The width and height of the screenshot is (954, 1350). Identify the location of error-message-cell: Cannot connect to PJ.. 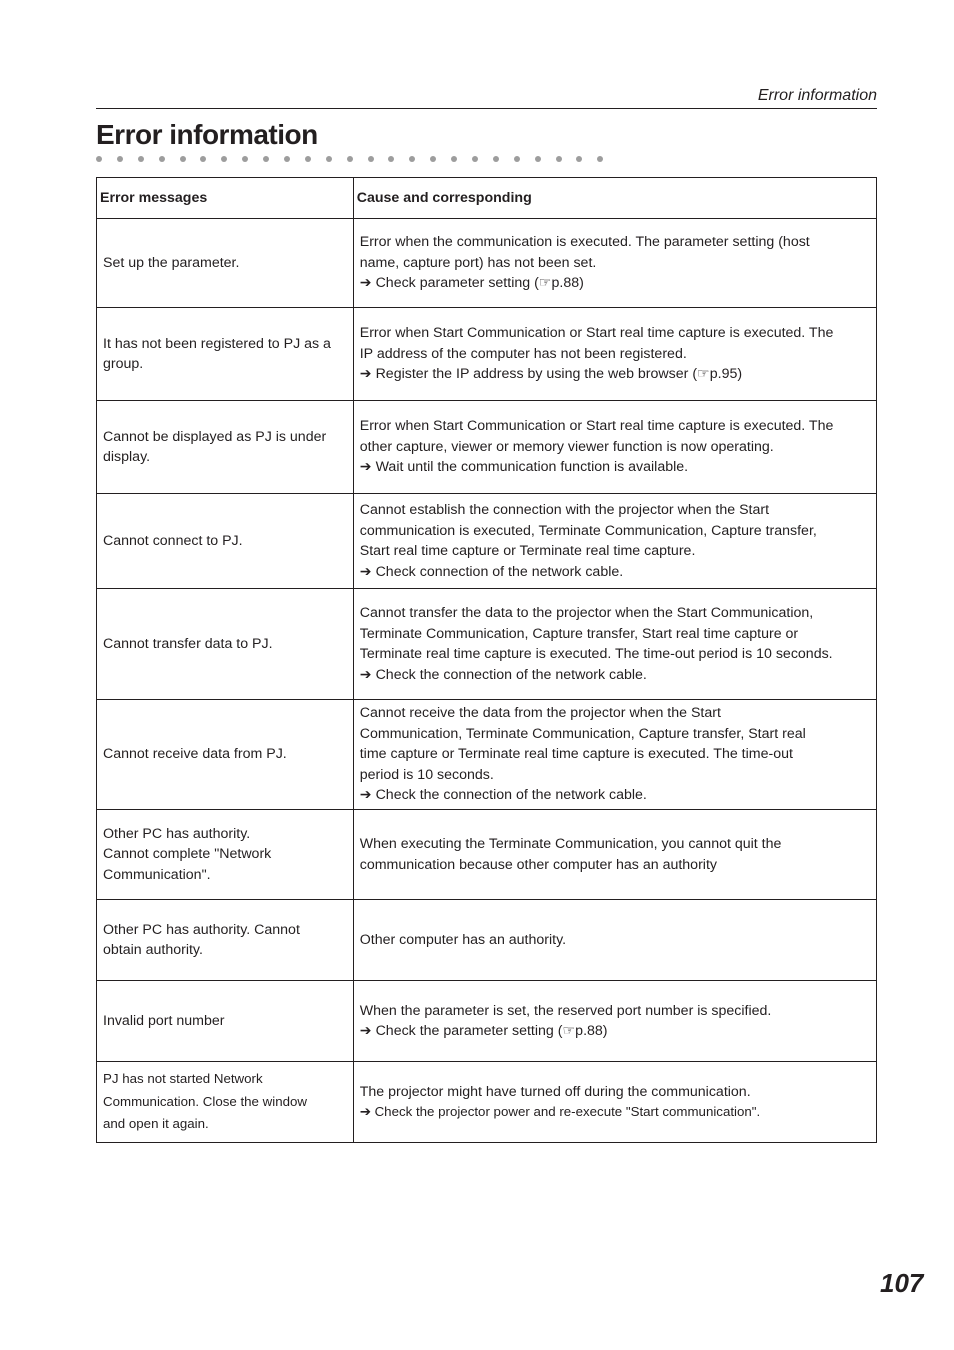
(225, 541).